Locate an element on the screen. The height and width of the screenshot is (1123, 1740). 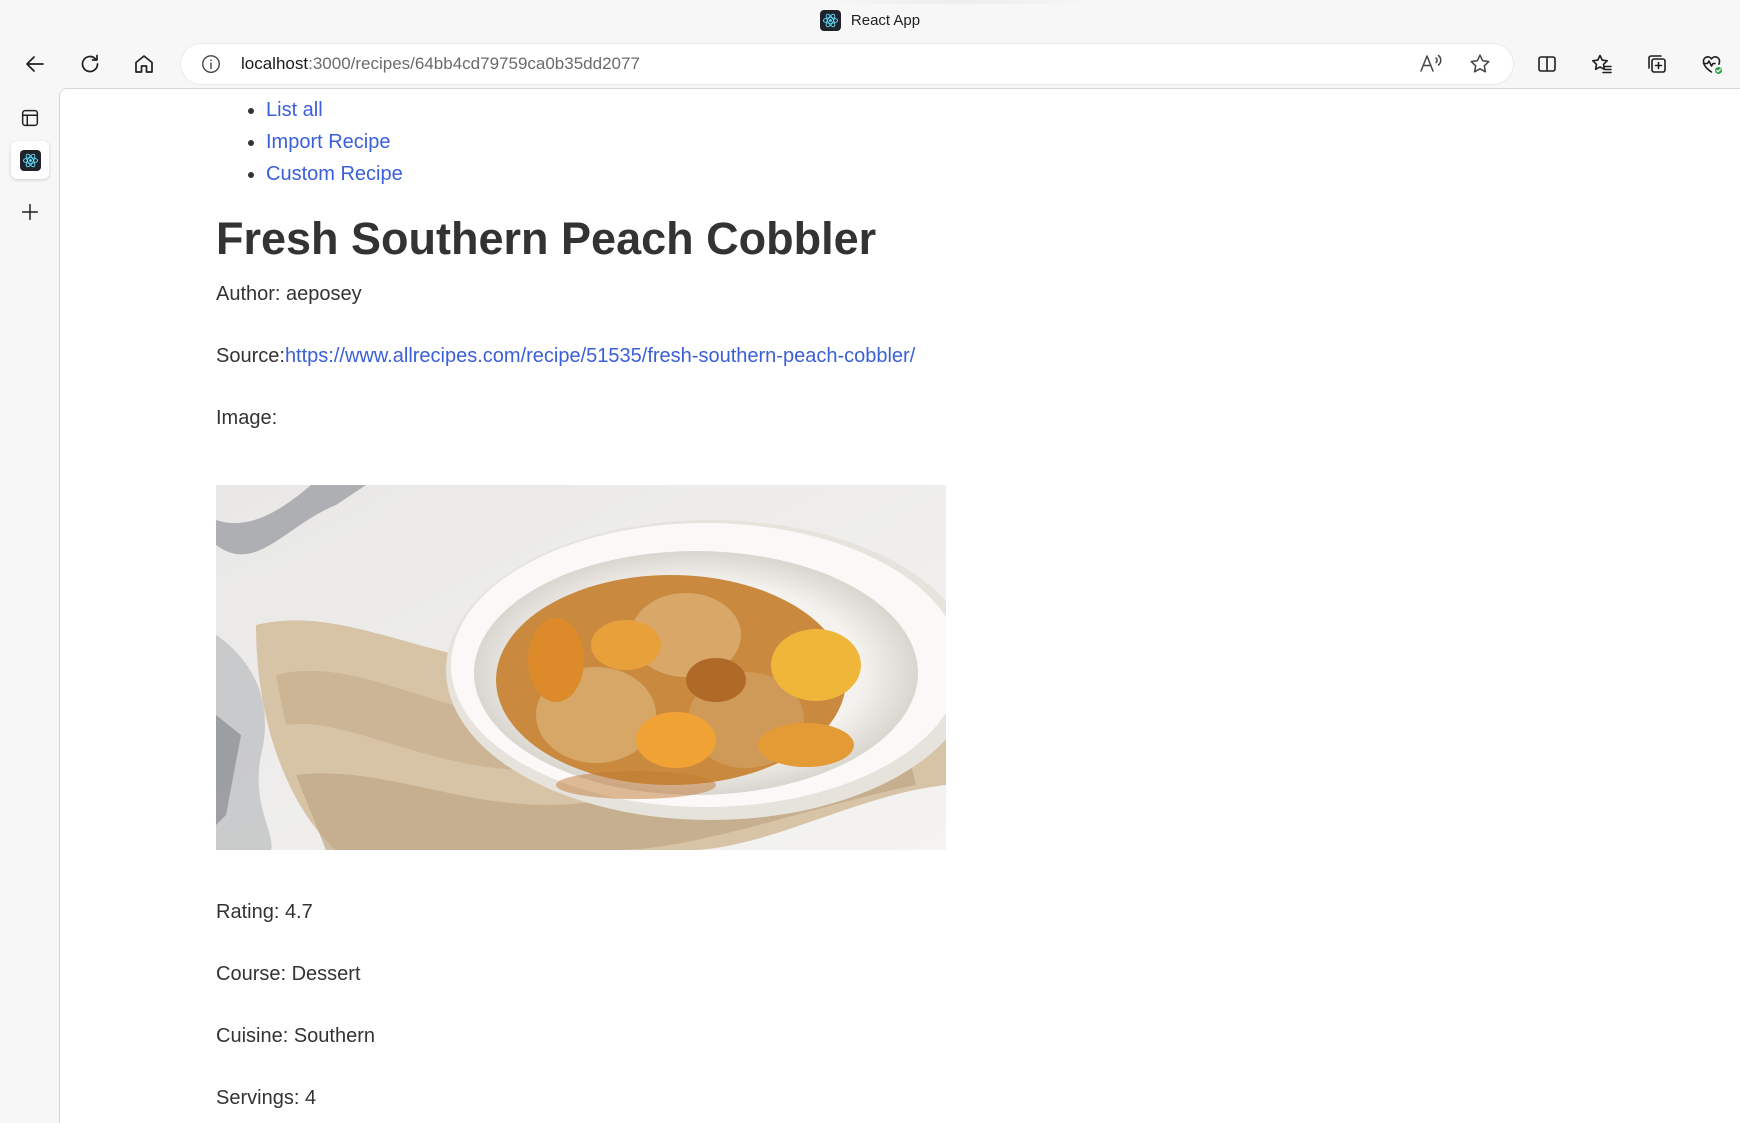
refresh-icon is located at coordinates (90, 63).